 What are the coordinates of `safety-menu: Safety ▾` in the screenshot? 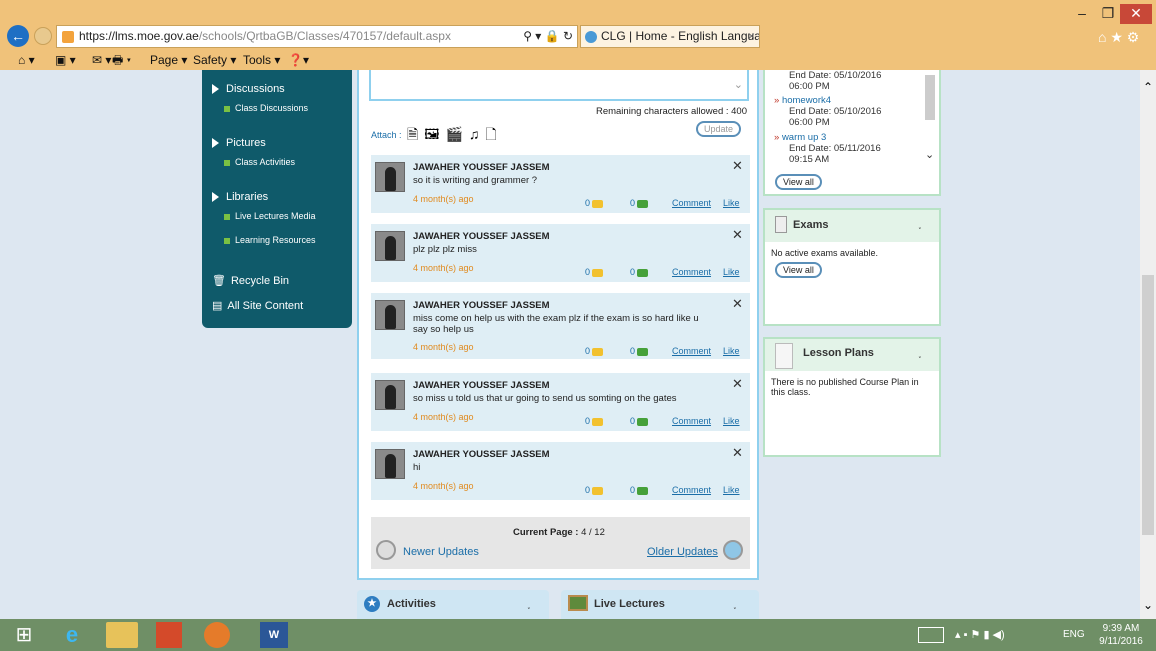 It's located at (214, 60).